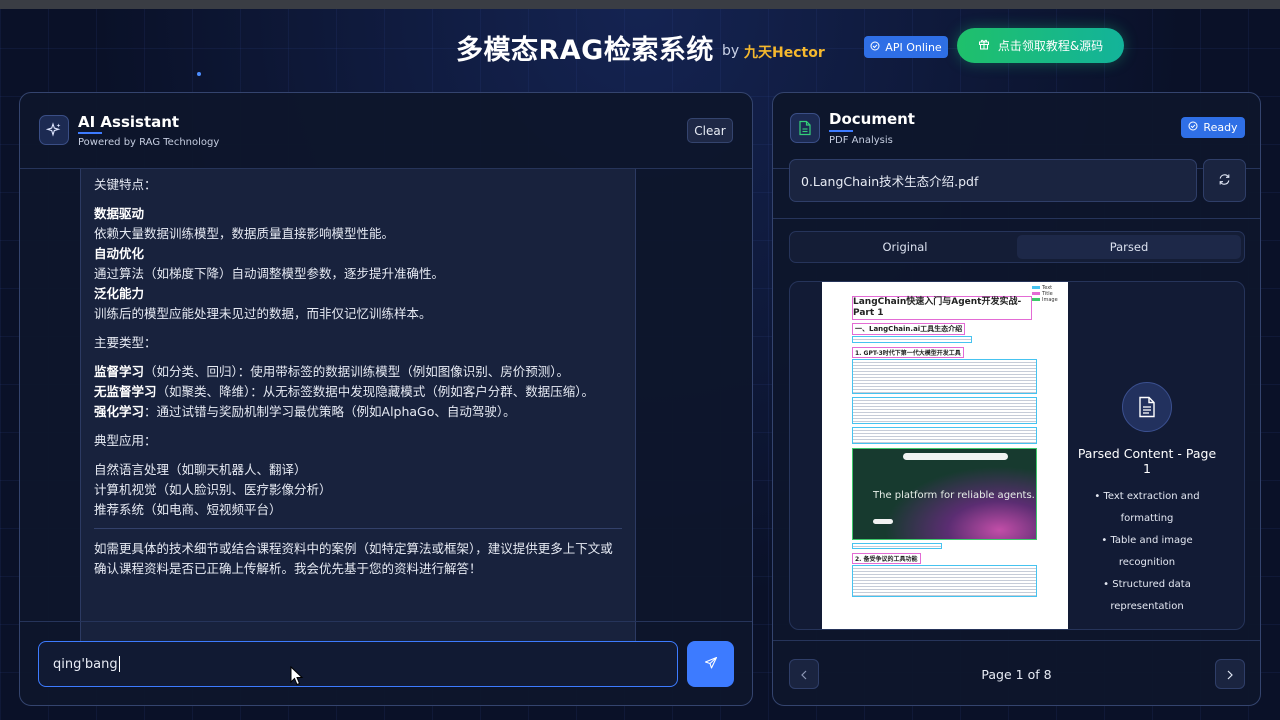  What do you see at coordinates (125, 342) in the screenshot?
I see `types-heading: 主要类型：` at bounding box center [125, 342].